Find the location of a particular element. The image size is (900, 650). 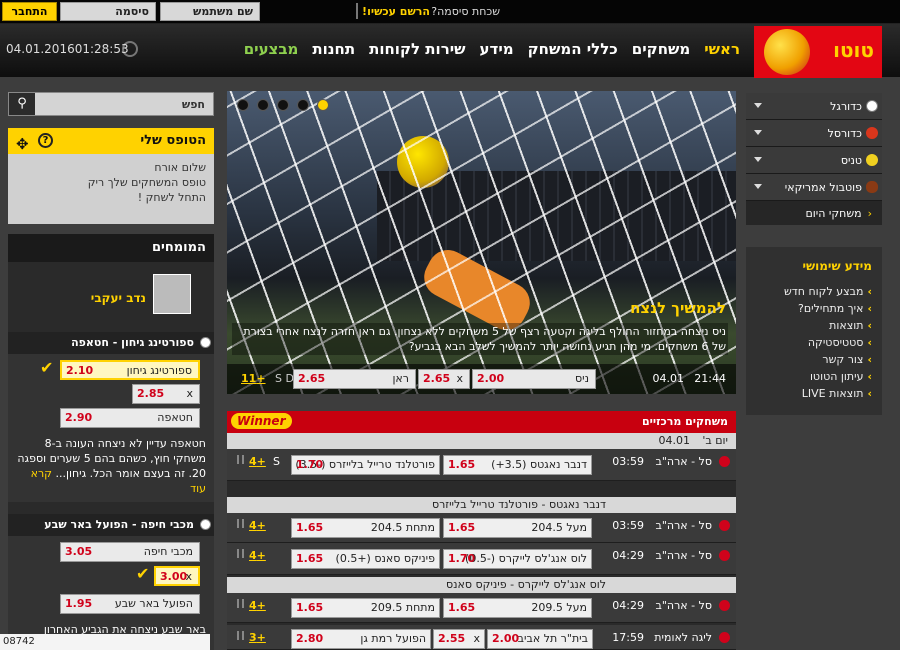

odd-name: דנבר נאגטס (3.5+) is located at coordinates (539, 464).